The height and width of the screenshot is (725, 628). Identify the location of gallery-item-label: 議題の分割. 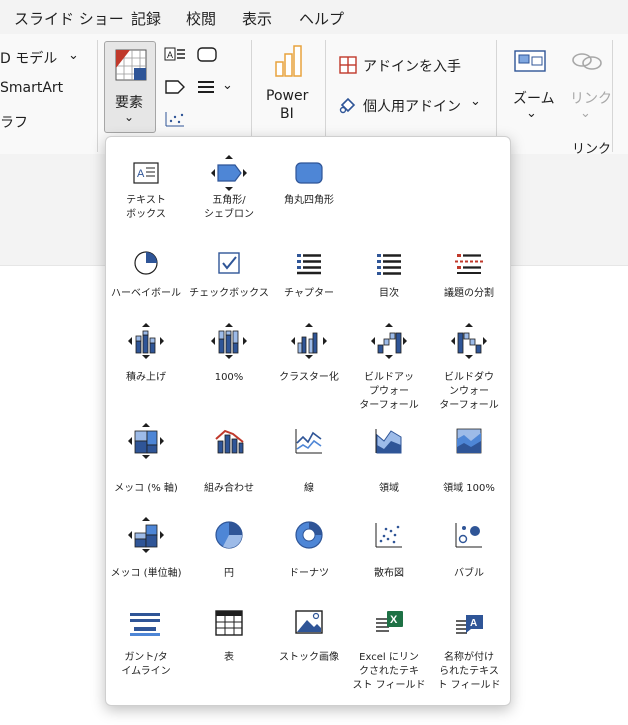
(469, 293).